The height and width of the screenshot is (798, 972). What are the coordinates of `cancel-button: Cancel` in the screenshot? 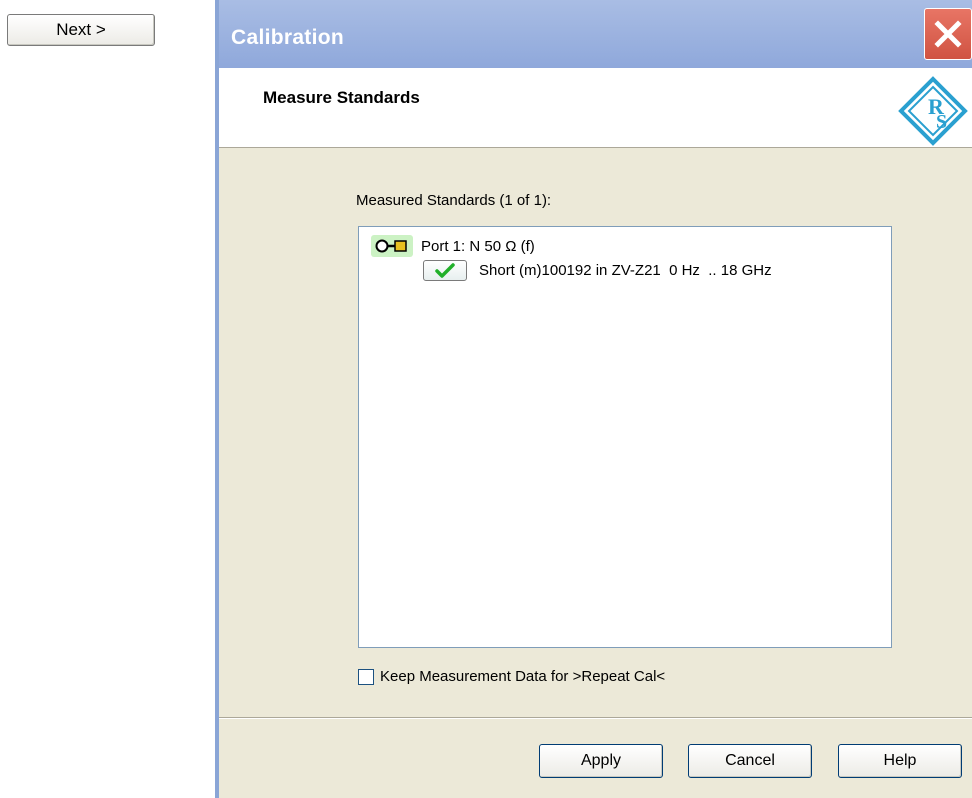 It's located at (750, 761).